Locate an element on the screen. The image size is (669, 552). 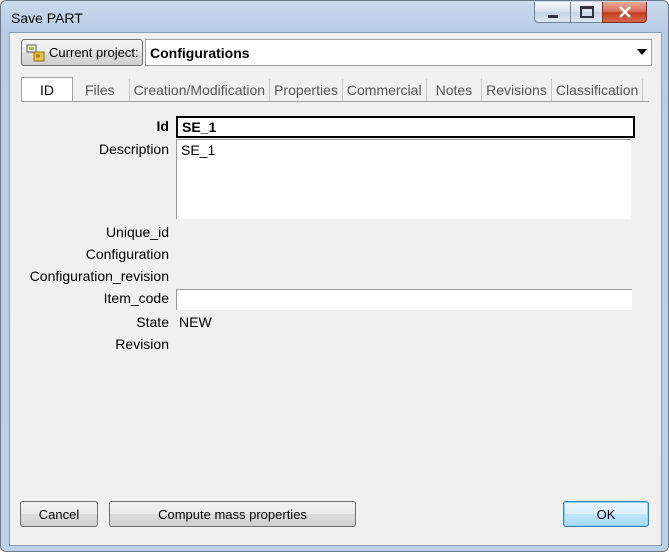
window-title: Save PART is located at coordinates (47, 18).